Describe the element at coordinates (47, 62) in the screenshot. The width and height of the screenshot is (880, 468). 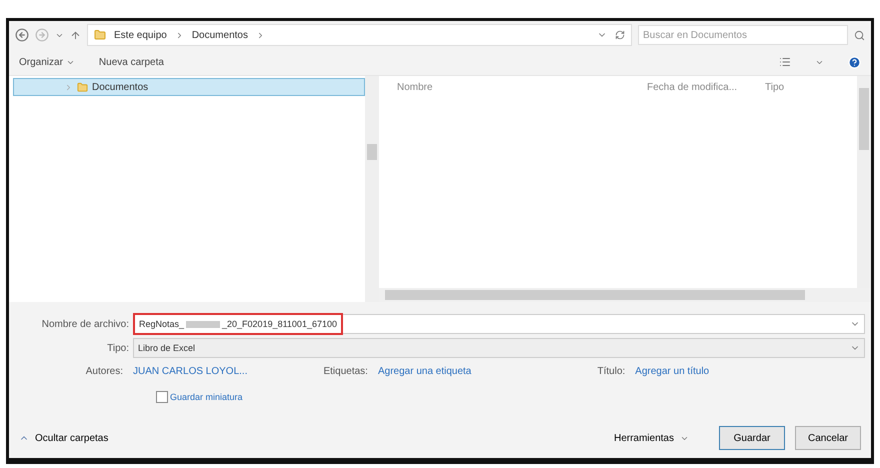
I see `organize-button: Organizar` at that location.